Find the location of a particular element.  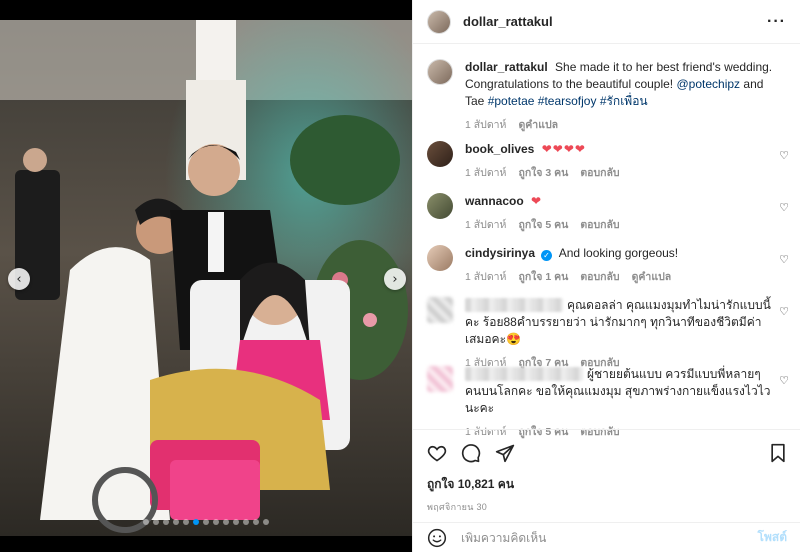

post-actions: ถูกใจ 10,821 คน พฤศจิกายน 30 is located at coordinates (606, 471).